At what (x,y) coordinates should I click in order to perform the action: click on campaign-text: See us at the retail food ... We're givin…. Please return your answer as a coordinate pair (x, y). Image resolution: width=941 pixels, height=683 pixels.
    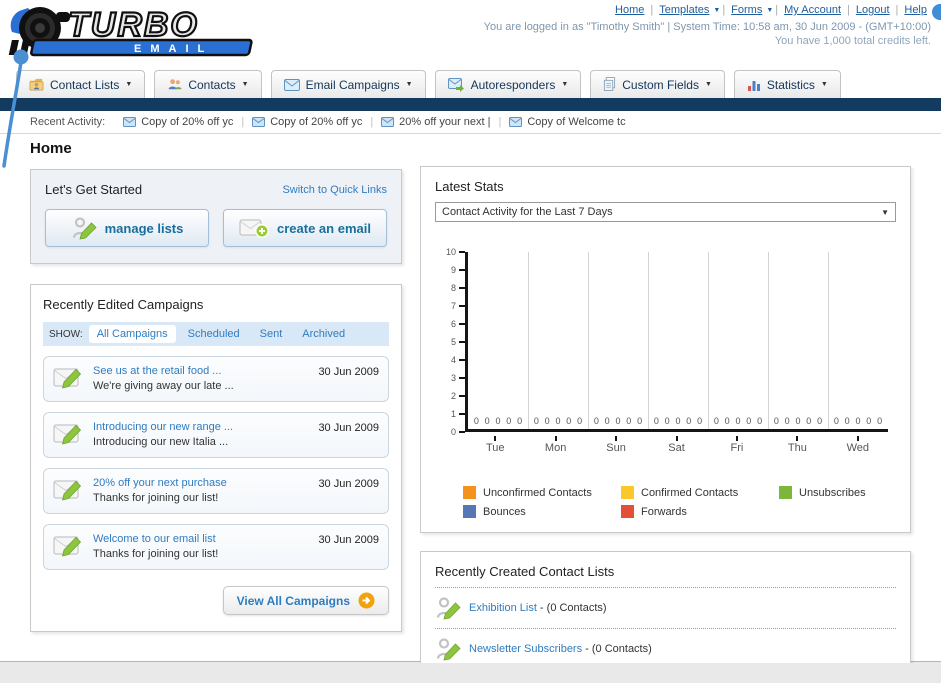
    Looking at the image, I should click on (163, 379).